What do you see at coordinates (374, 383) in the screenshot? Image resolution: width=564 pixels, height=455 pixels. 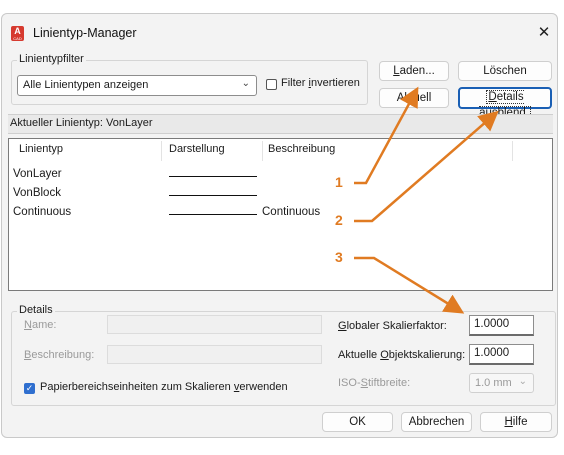 I see `iso-pen-width-label: ISO-Stiftbreite:` at bounding box center [374, 383].